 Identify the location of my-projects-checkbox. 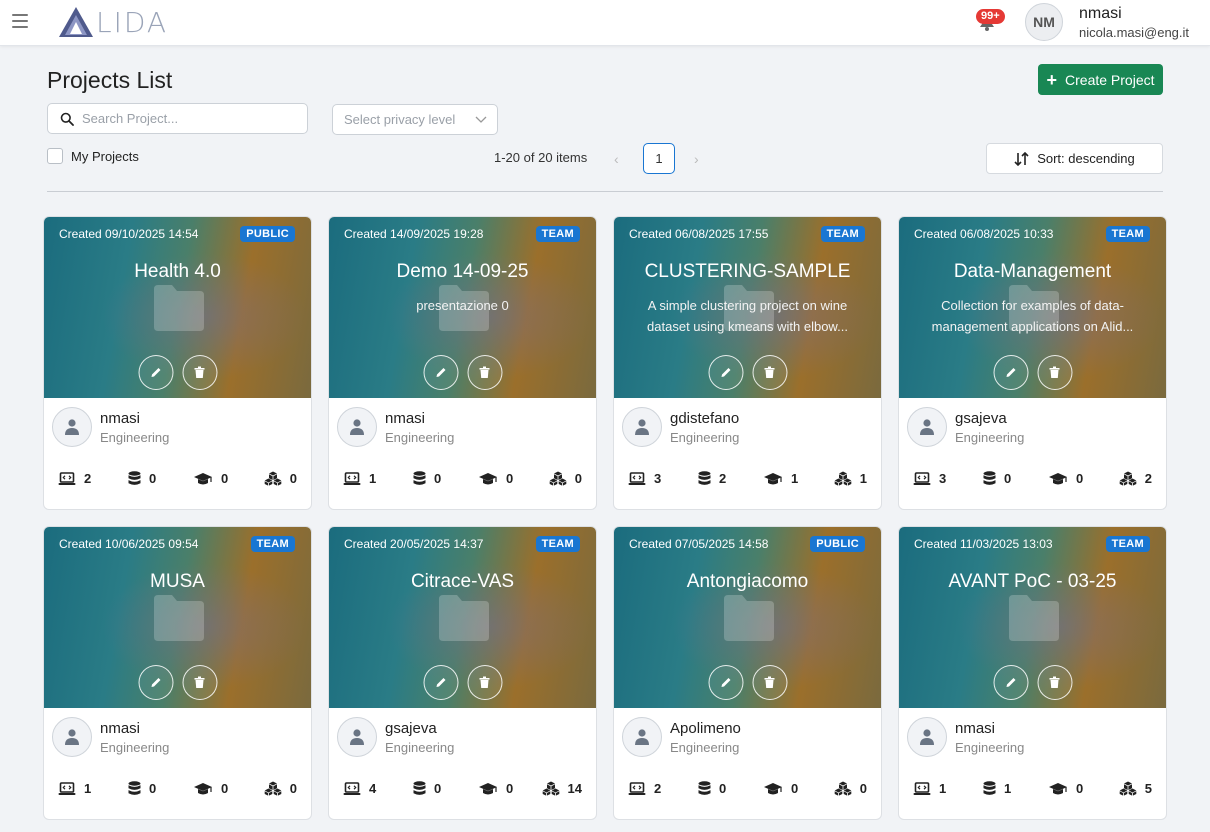
(55, 156).